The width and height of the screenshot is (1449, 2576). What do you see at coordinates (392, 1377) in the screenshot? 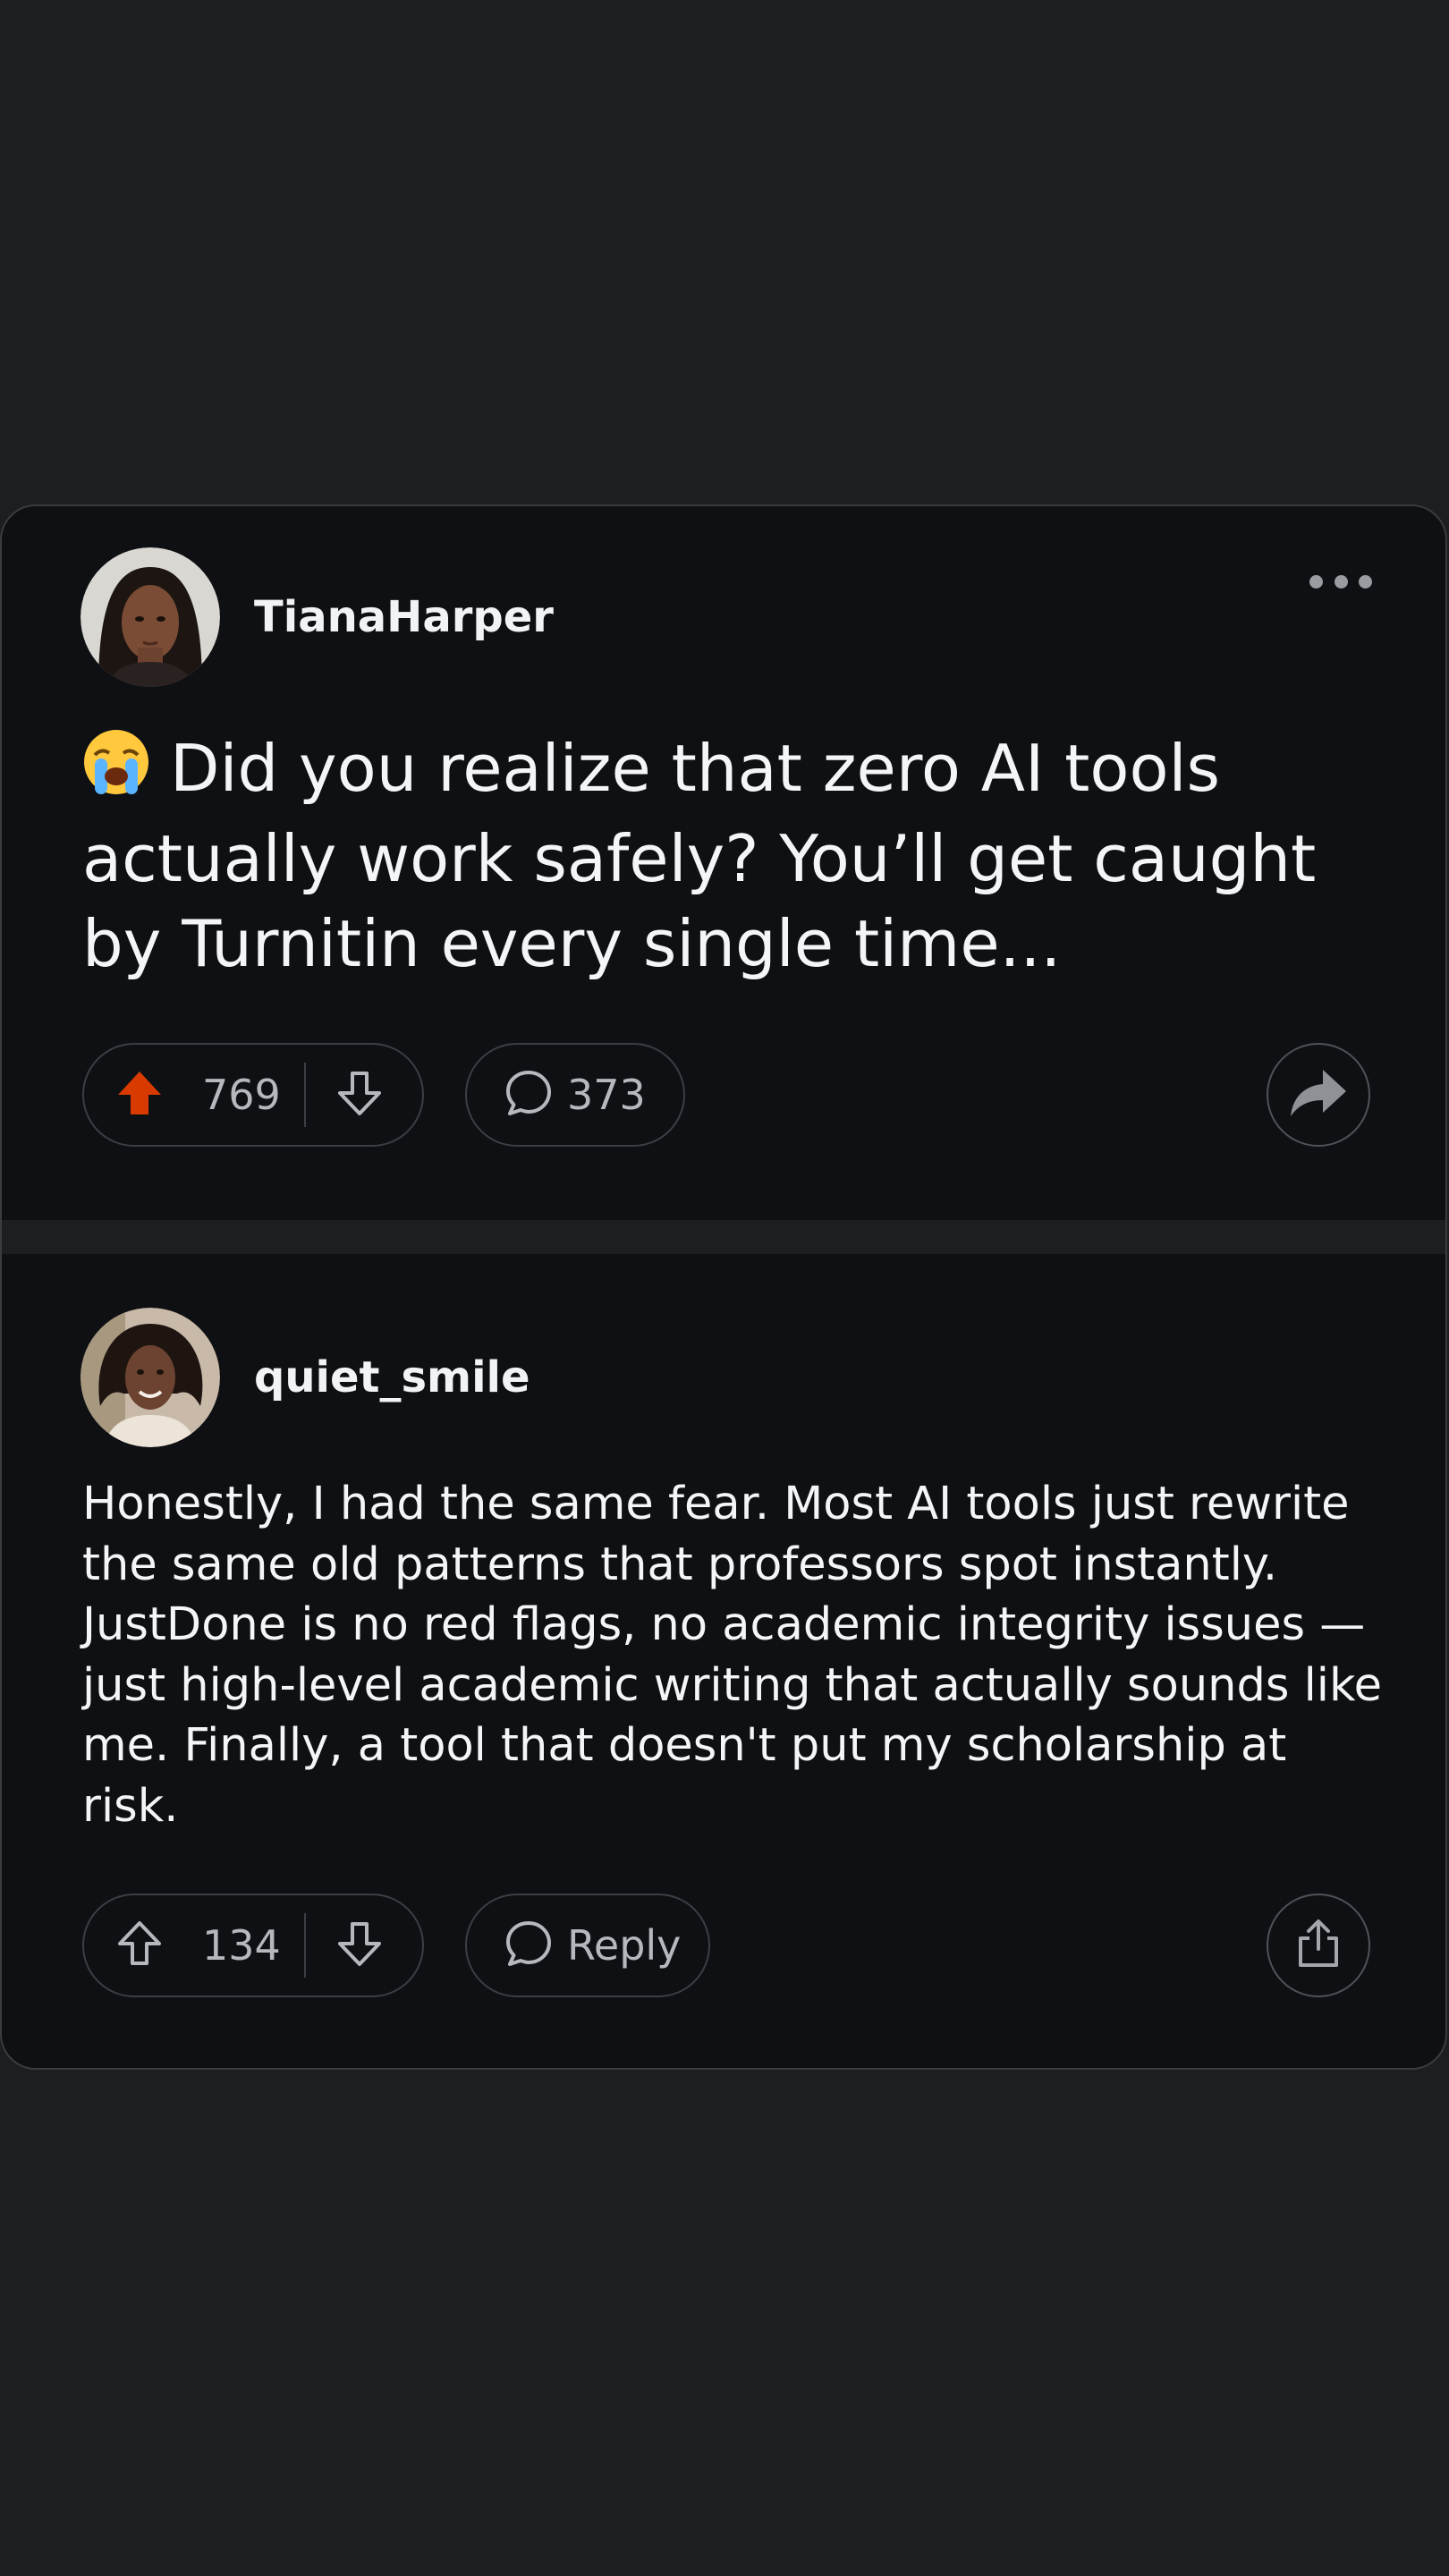
I see `comment-author: quiet_smile` at bounding box center [392, 1377].